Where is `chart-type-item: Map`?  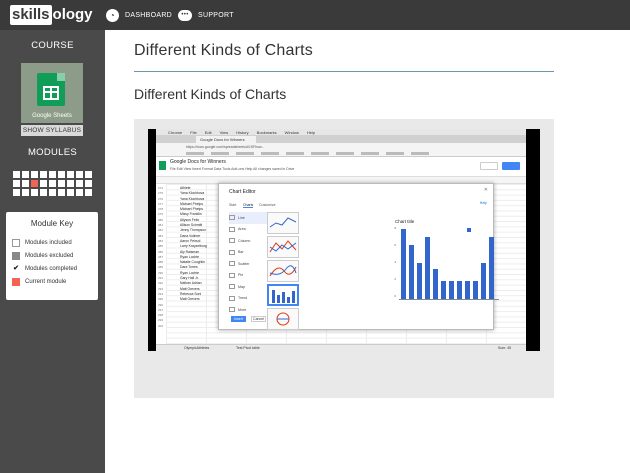 chart-type-item: Map is located at coordinates (249, 287).